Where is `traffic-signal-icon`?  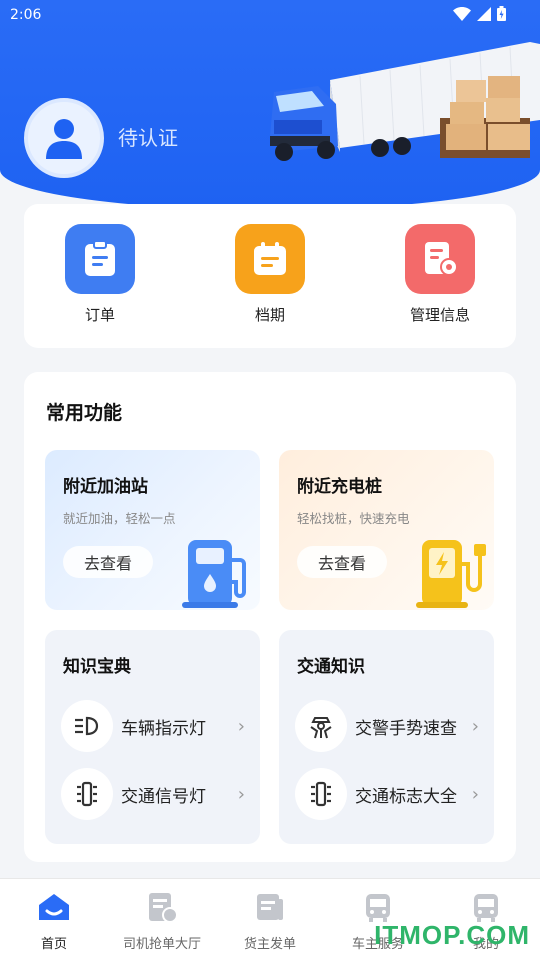 traffic-signal-icon is located at coordinates (87, 794).